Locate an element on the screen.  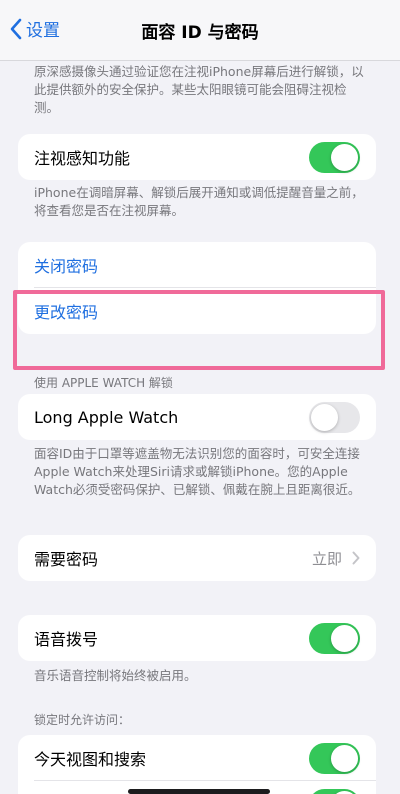
highlight-frame is located at coordinates (199, 330).